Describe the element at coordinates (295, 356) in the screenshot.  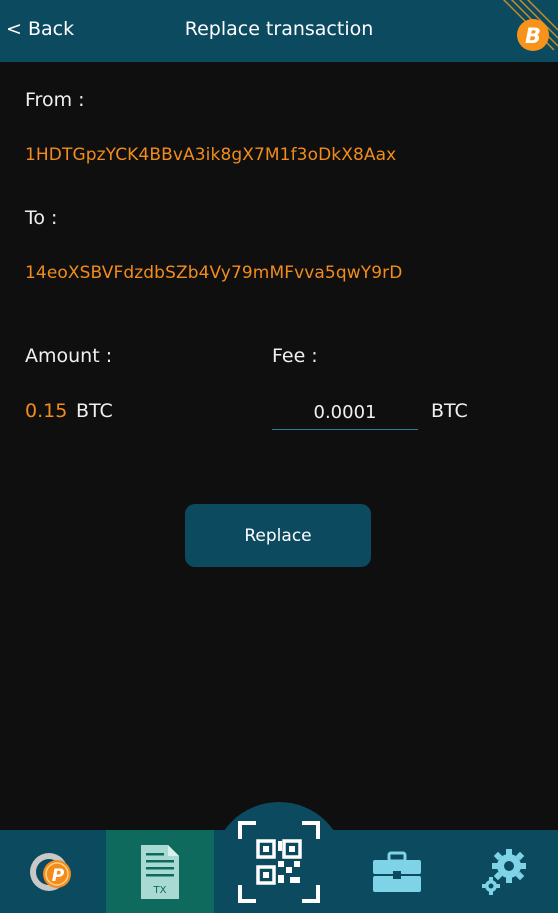
I see `fee-label: Fee :` at that location.